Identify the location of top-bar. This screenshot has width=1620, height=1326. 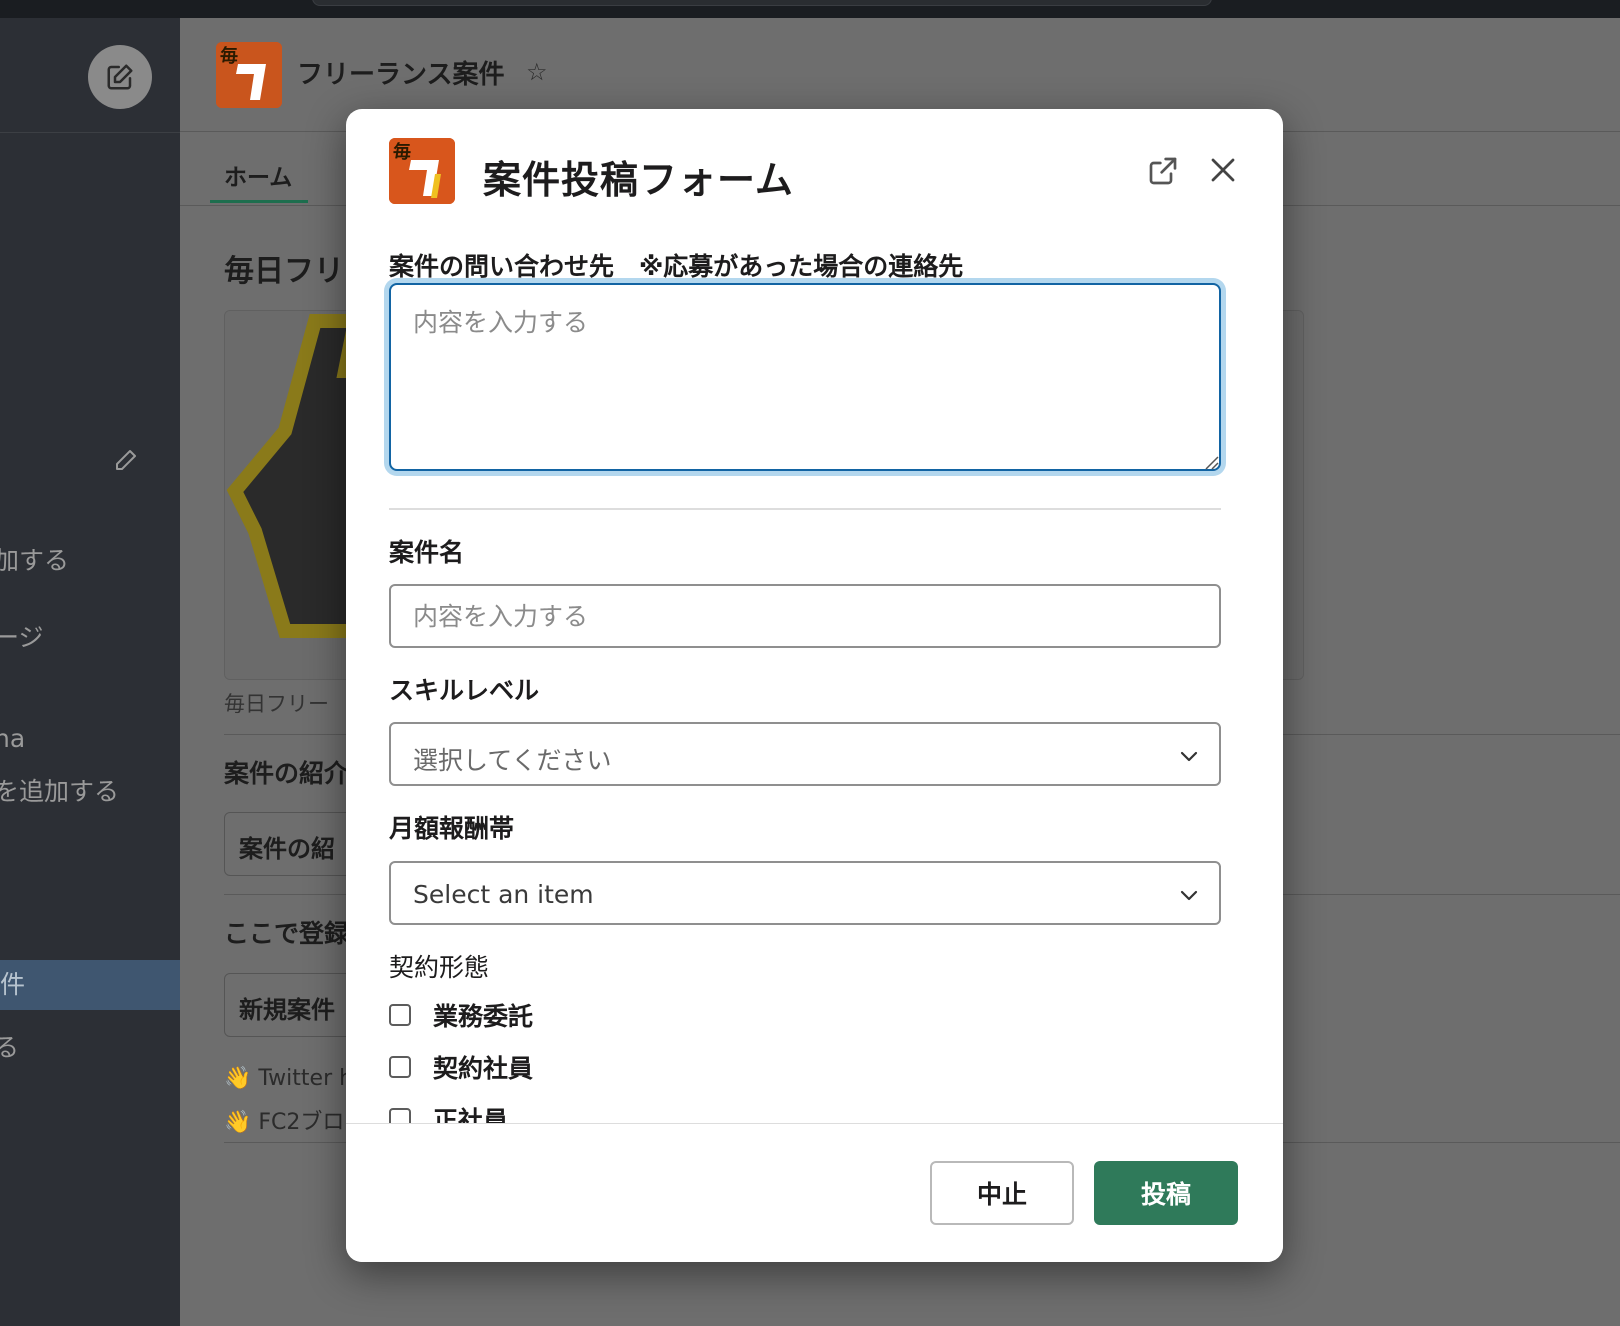
(810, 9).